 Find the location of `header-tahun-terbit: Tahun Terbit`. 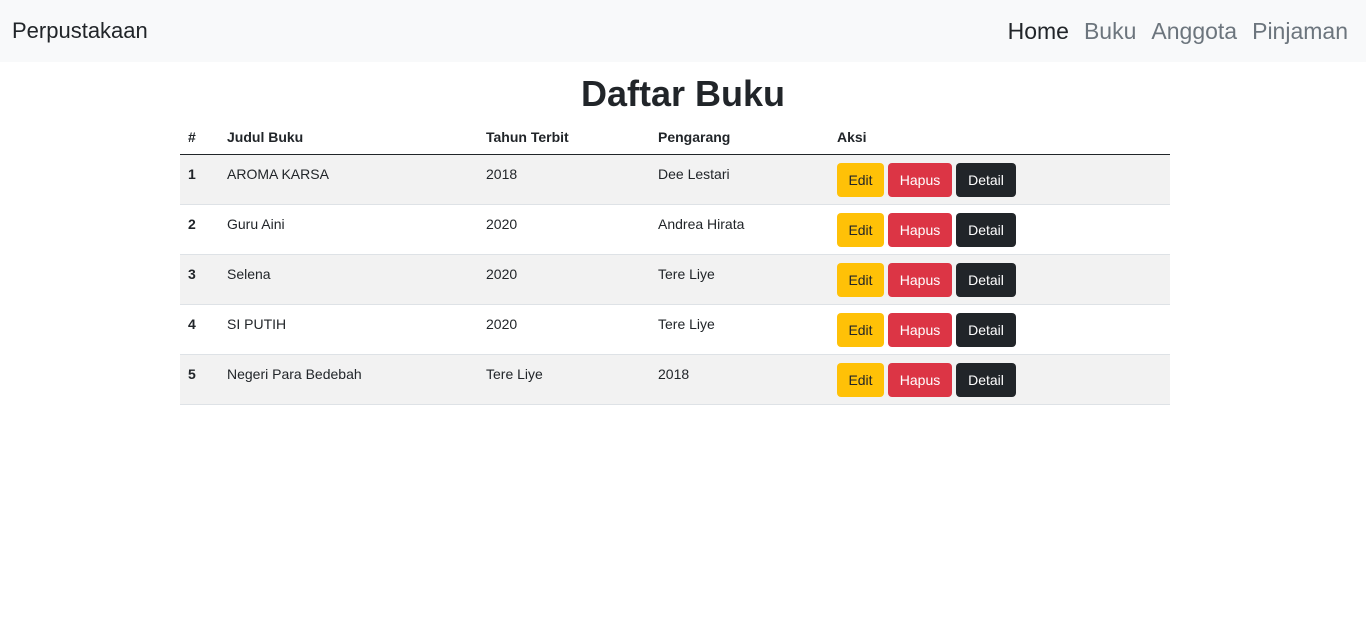

header-tahun-terbit: Tahun Terbit is located at coordinates (564, 137).